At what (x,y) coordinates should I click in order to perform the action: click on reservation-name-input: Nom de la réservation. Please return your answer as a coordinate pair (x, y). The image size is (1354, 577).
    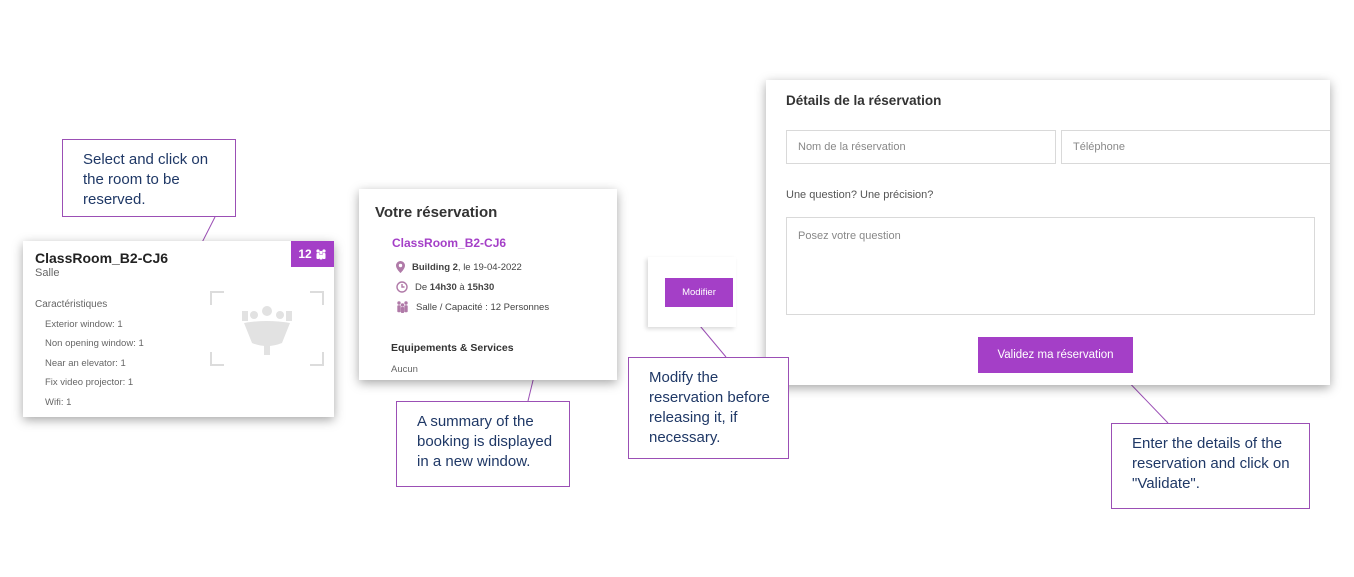
    Looking at the image, I should click on (921, 147).